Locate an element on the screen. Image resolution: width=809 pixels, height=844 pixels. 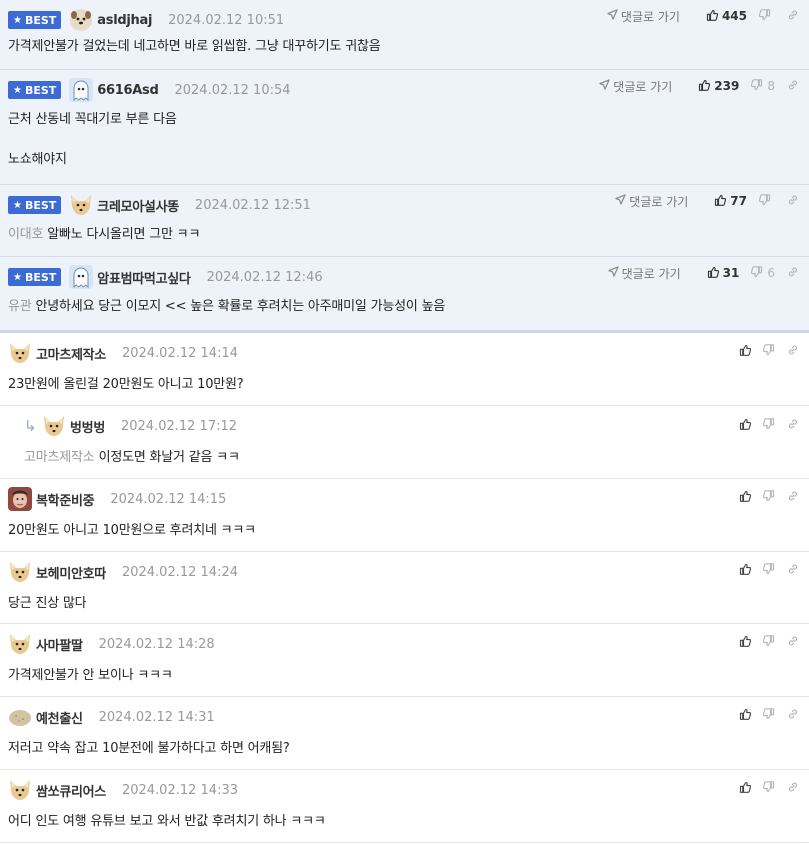
comment-text: 가격제안불가 걸었는데 네고하면 바로 읽씹함. 그냥 대꾸하기도 귀찮음 is located at coordinates (194, 46).